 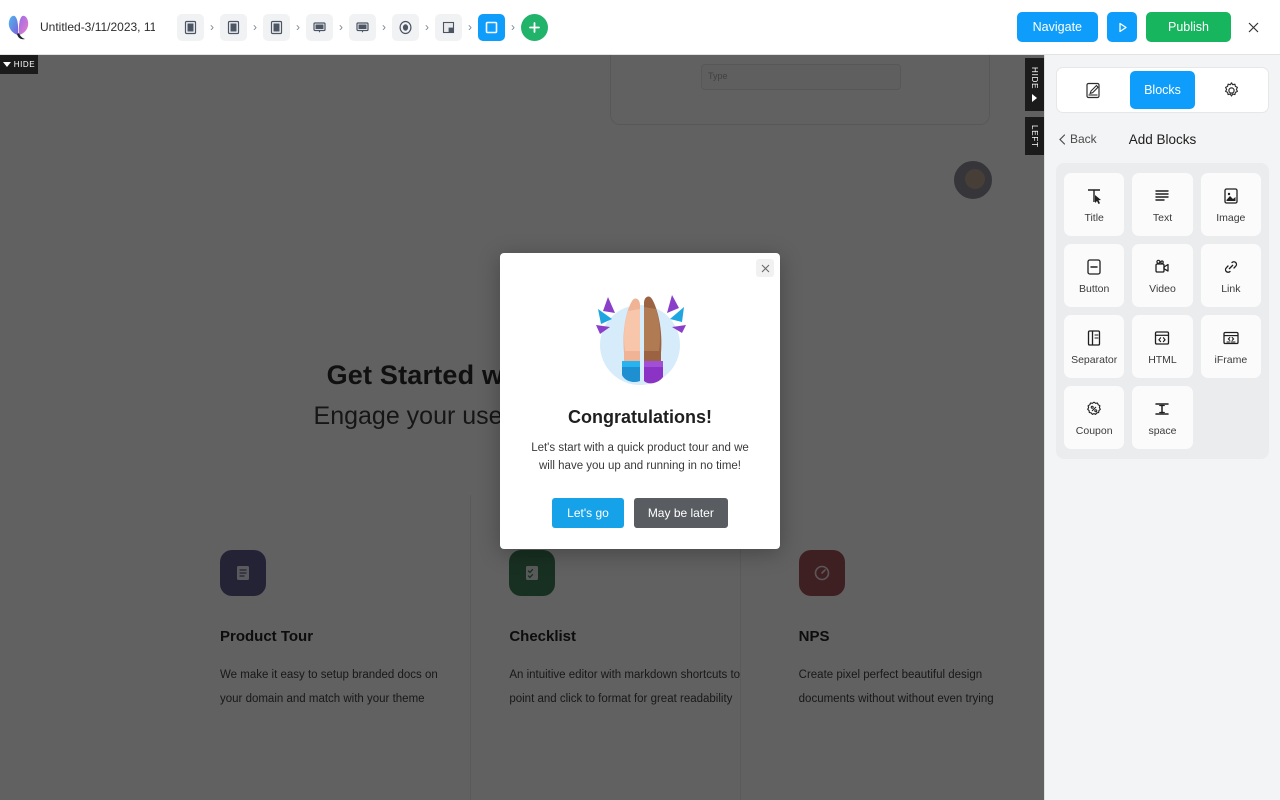 I want to click on block-label: space, so click(x=1162, y=430).